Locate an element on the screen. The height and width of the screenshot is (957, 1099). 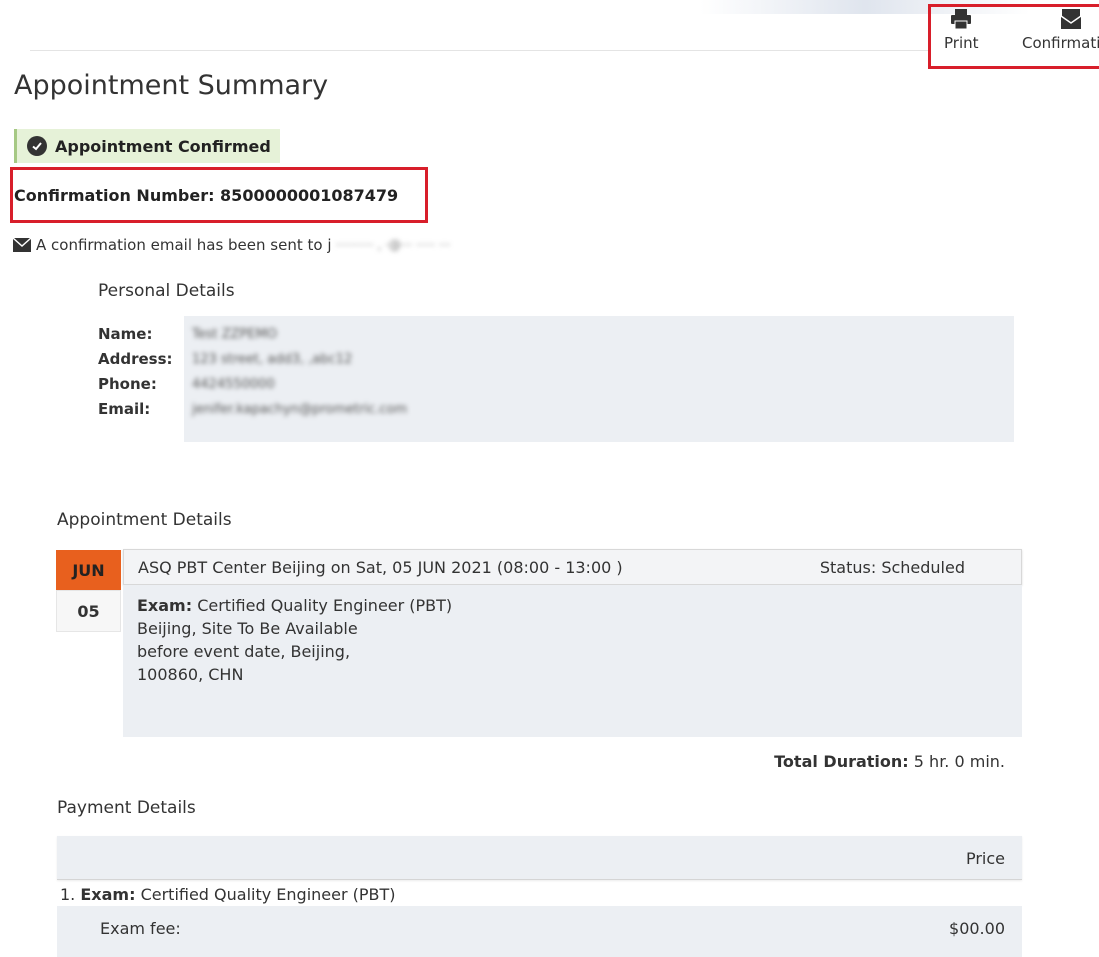
phone-value: 4424550000 is located at coordinates (233, 384).